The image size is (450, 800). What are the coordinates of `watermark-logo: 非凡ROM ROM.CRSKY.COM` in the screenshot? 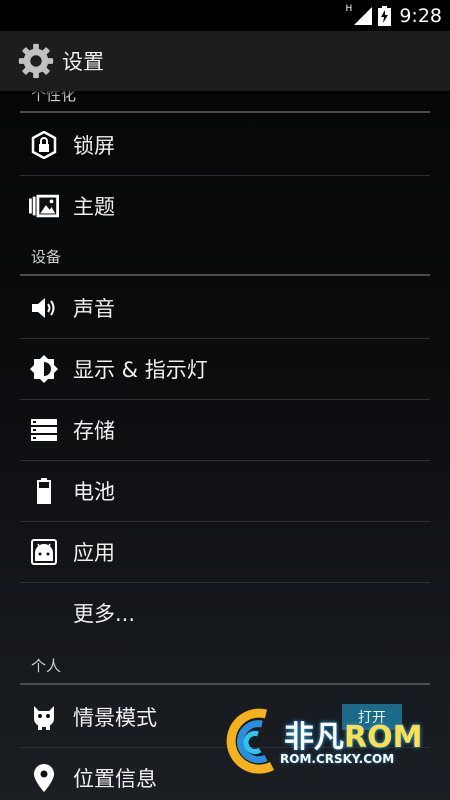 It's located at (330, 743).